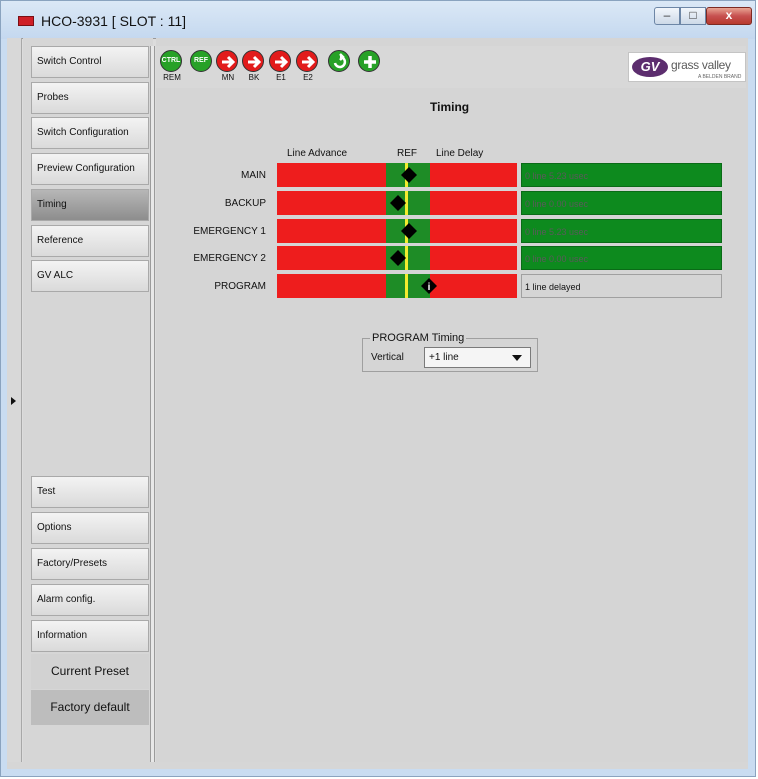  I want to click on vertical-select: +1 line, so click(477, 357).